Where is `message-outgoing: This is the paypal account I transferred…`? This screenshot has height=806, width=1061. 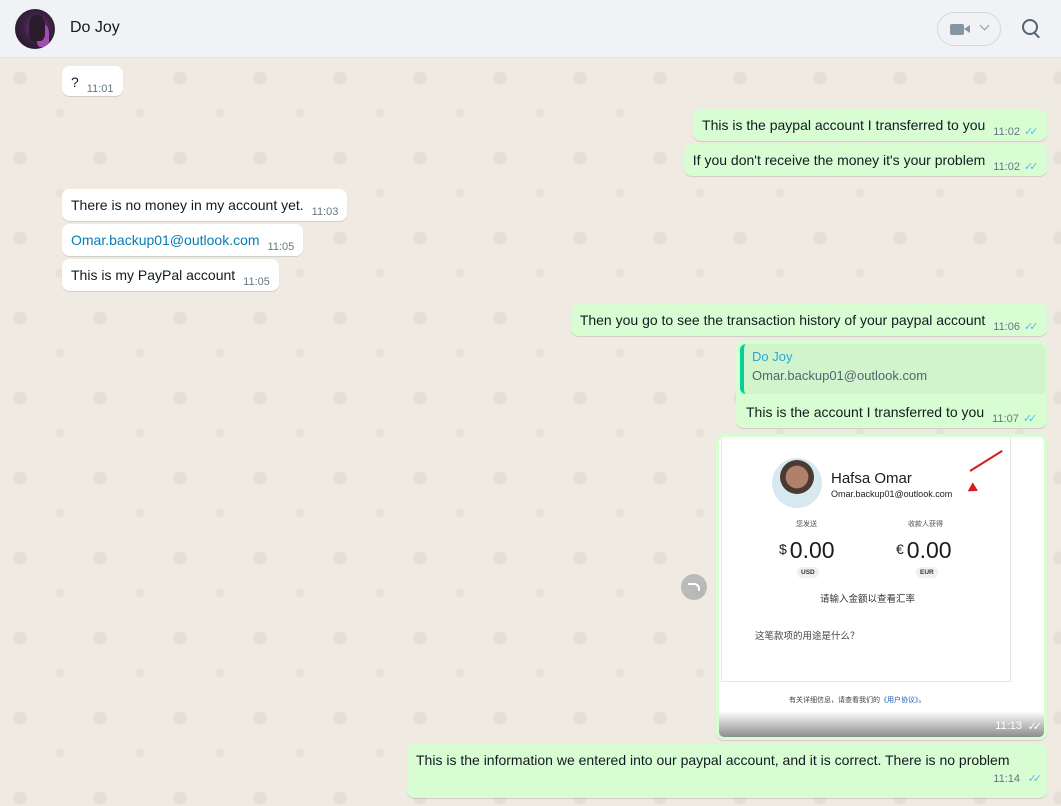 message-outgoing: This is the paypal account I transferred… is located at coordinates (870, 125).